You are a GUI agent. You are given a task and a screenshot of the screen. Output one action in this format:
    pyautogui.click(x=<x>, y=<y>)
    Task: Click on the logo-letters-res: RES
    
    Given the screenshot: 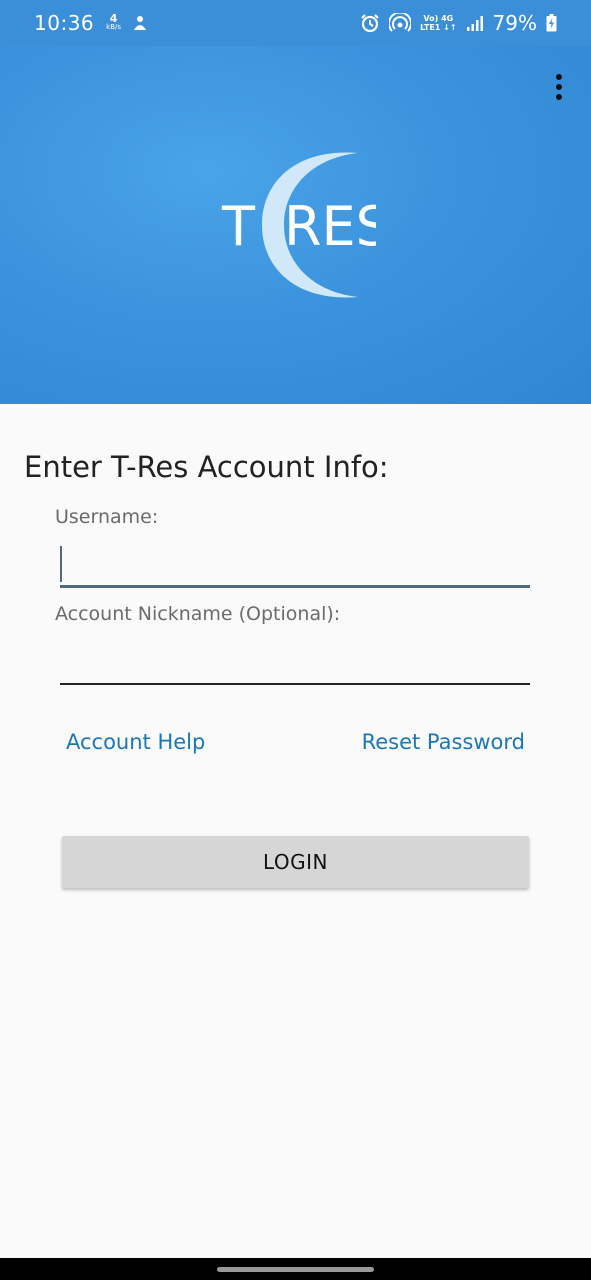 What is the action you would take?
    pyautogui.click(x=330, y=226)
    